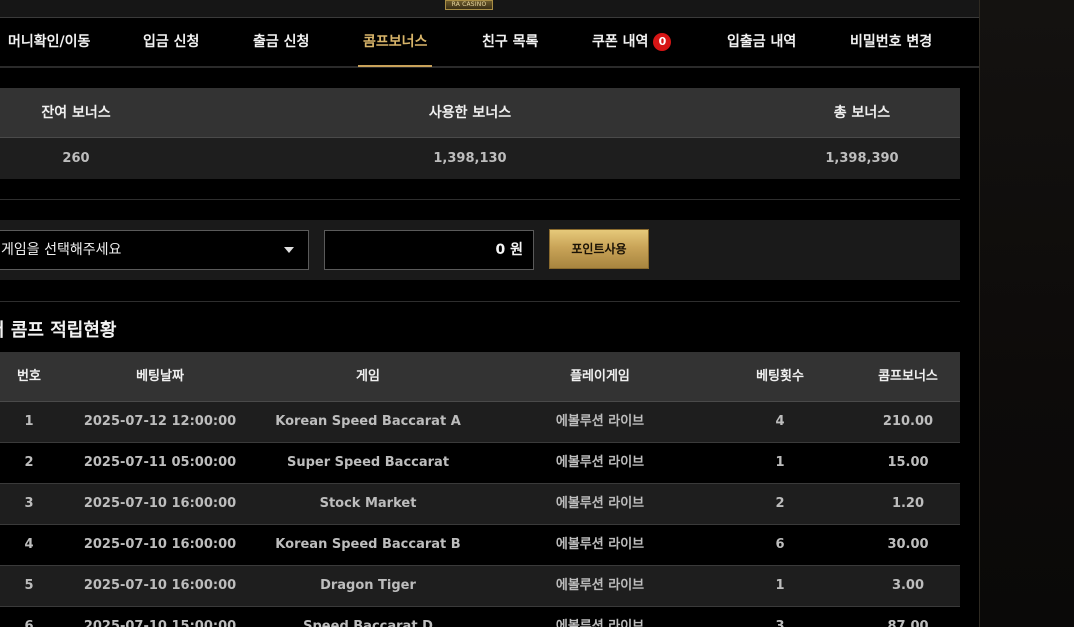 The width and height of the screenshot is (1074, 627). What do you see at coordinates (160, 462) in the screenshot?
I see `row-bet-date: 2025-07-11 05:00:00` at bounding box center [160, 462].